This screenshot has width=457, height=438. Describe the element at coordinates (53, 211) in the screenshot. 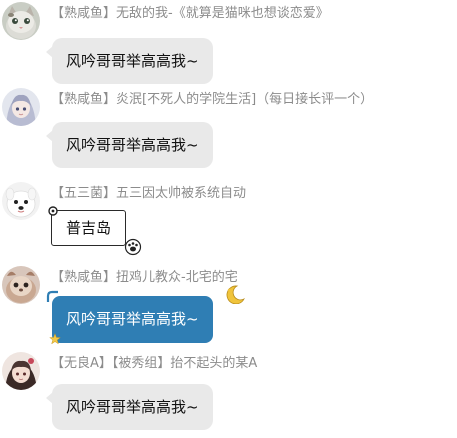

I see `frame-corner-icon` at that location.